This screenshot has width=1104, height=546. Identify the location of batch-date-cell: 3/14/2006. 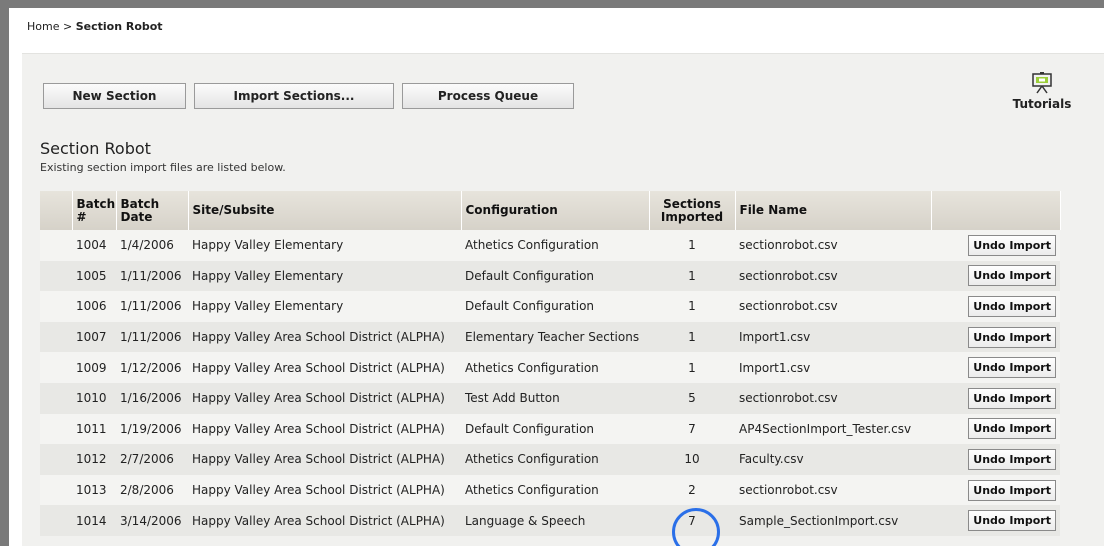
(152, 520).